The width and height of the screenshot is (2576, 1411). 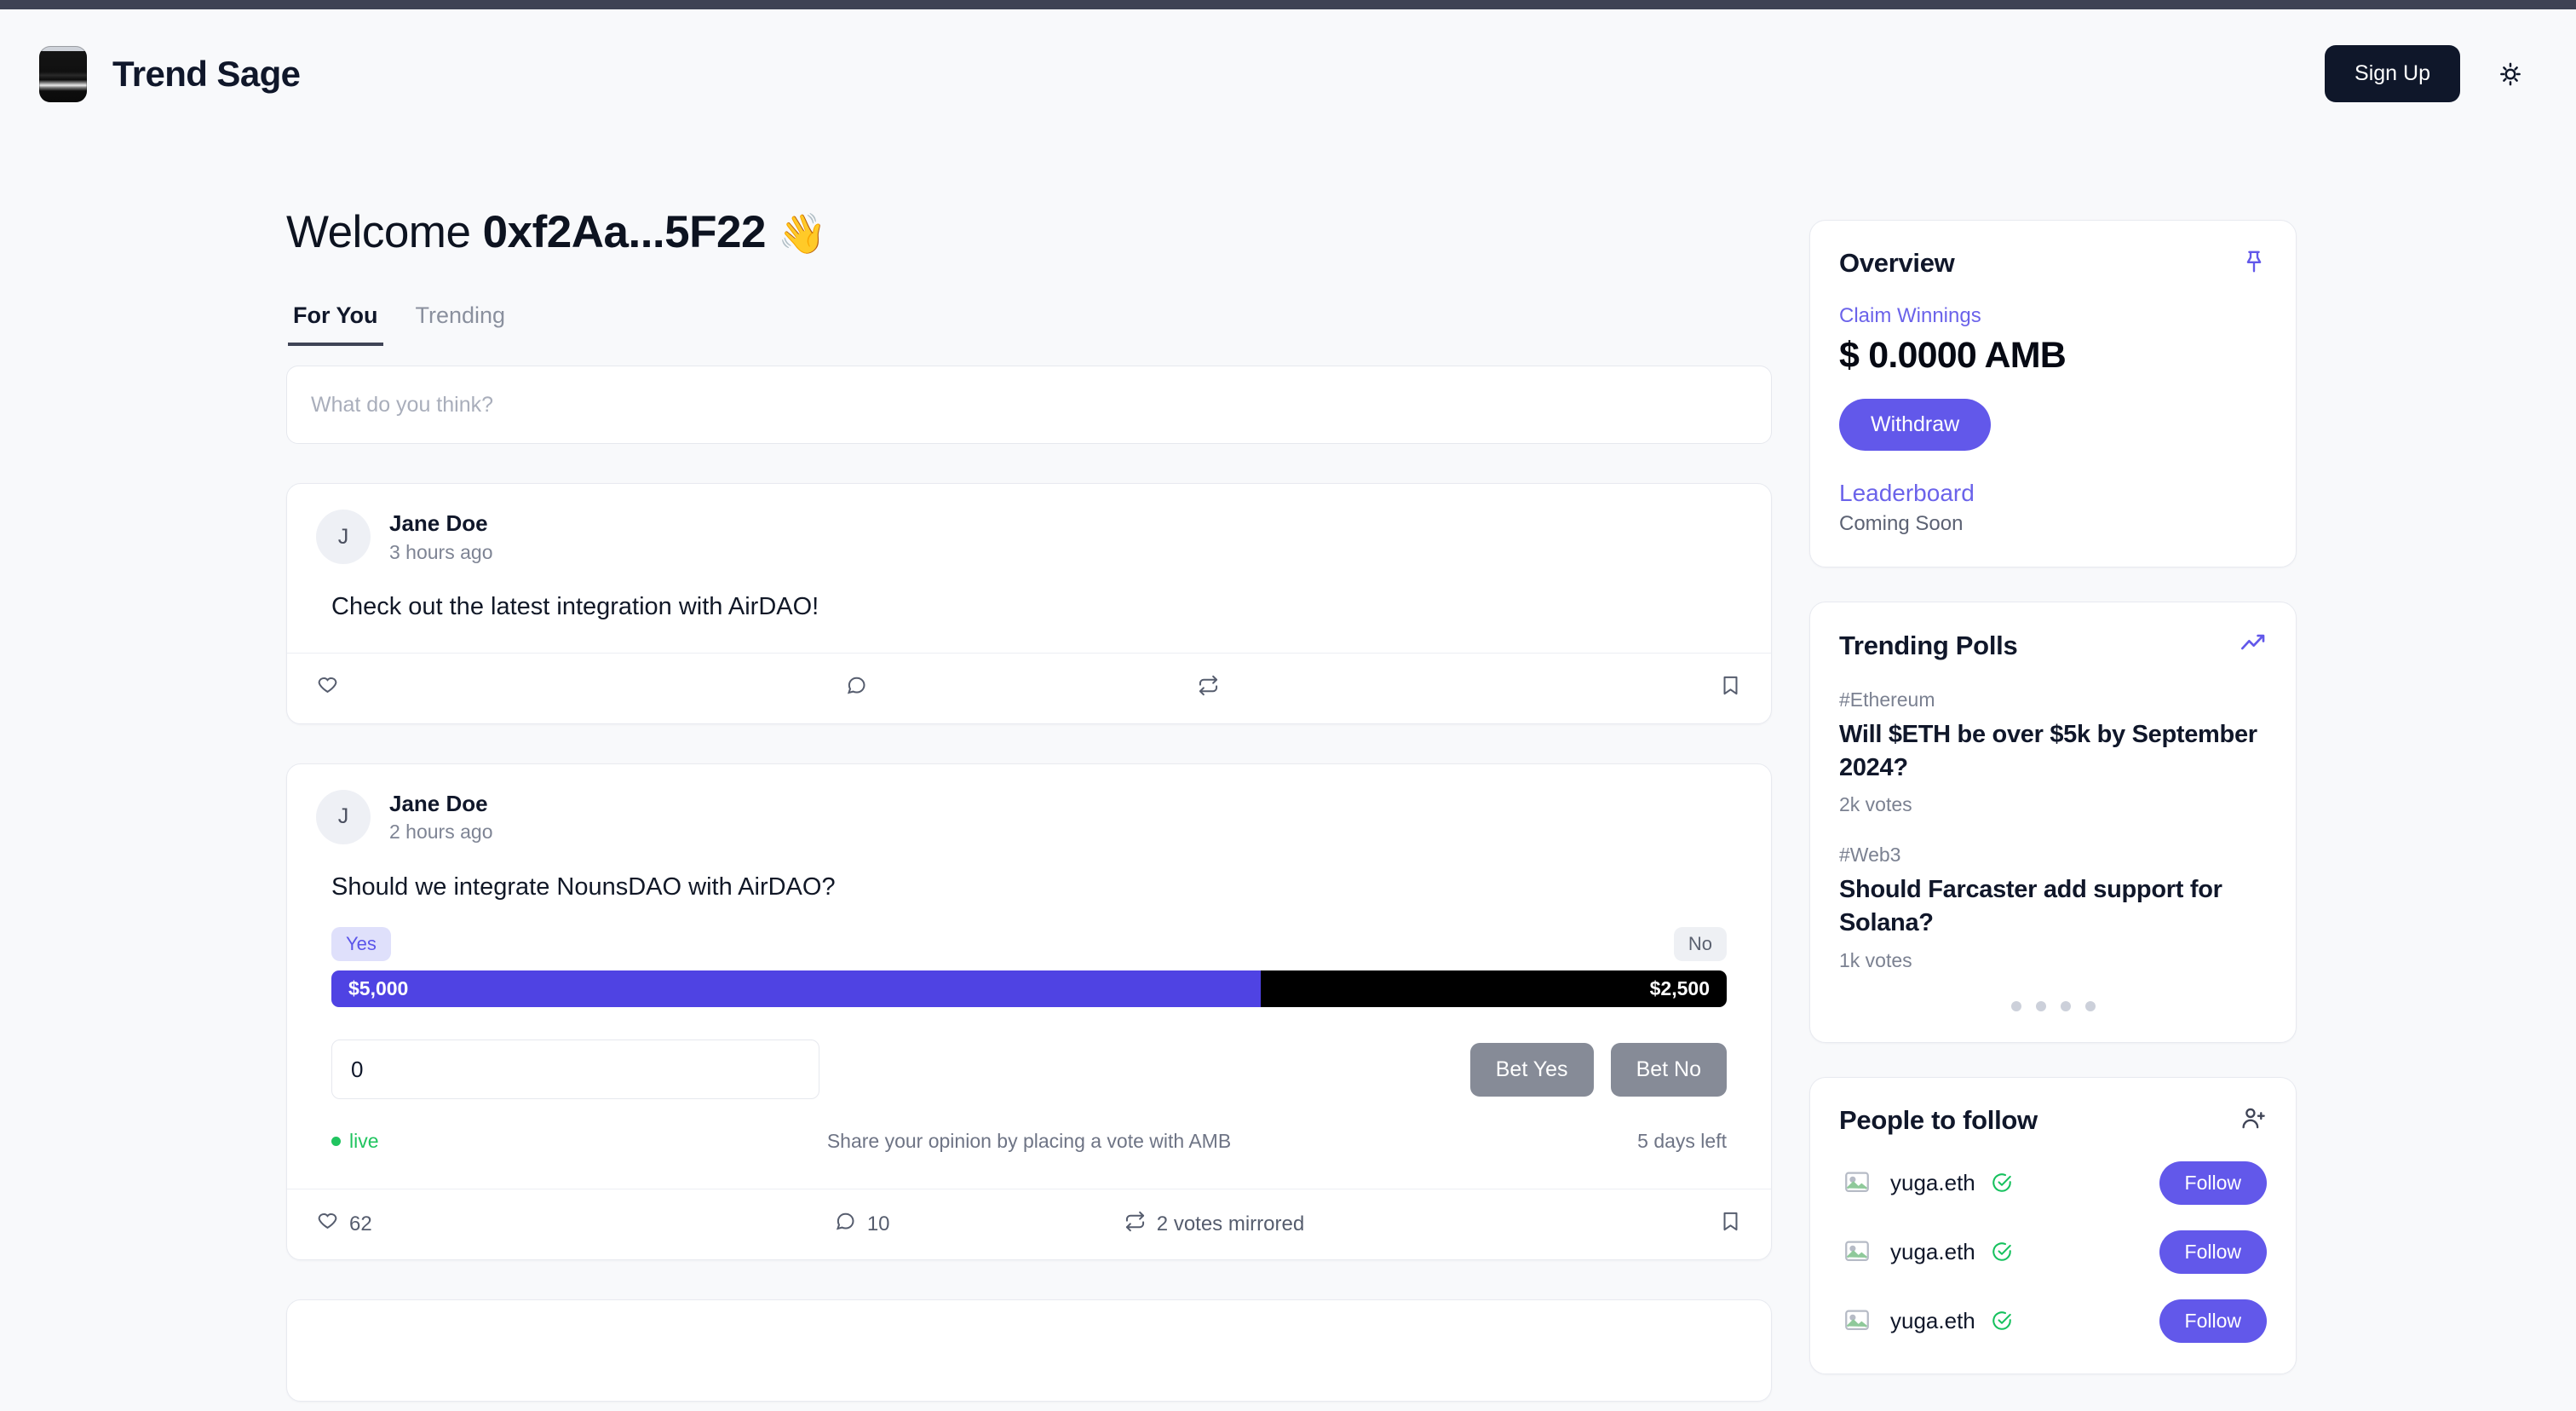 What do you see at coordinates (2053, 493) in the screenshot?
I see `leaderboard-link: Leaderboard` at bounding box center [2053, 493].